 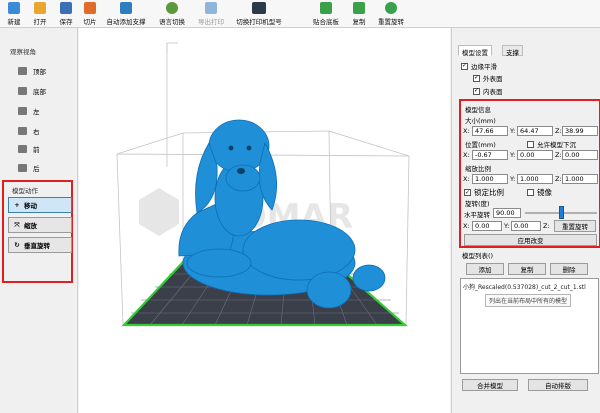 What do you see at coordinates (558, 385) in the screenshot?
I see `auto-layout-button: 自动排版` at bounding box center [558, 385].